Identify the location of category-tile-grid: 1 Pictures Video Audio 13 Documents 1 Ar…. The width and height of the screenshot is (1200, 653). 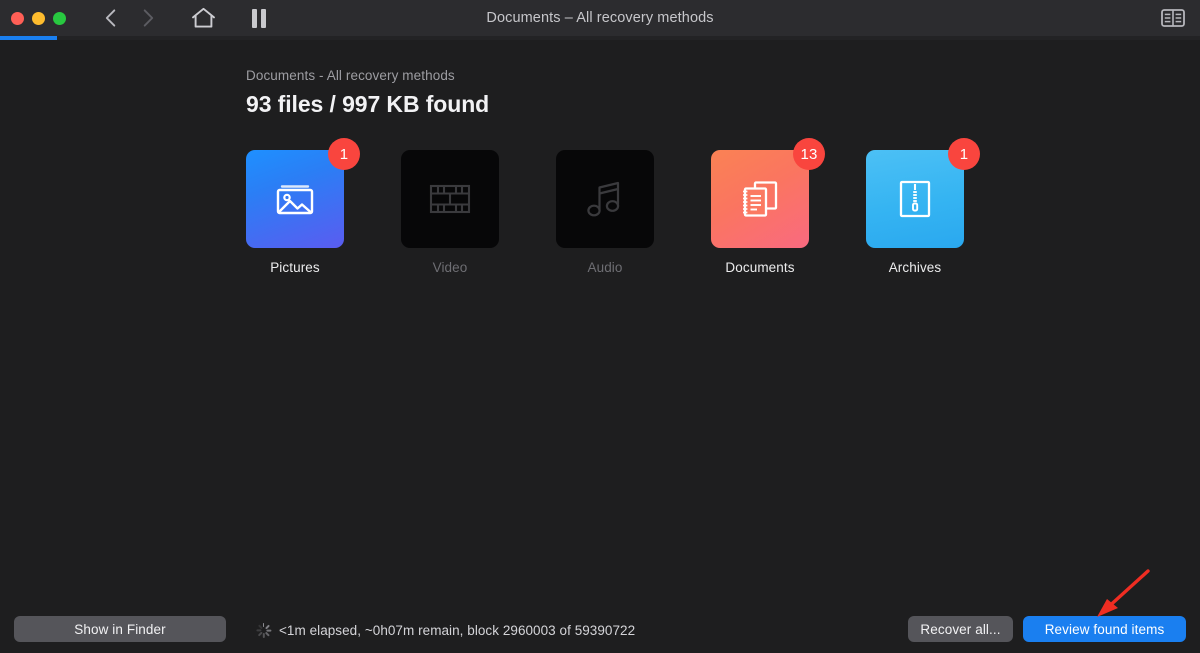
(613, 206).